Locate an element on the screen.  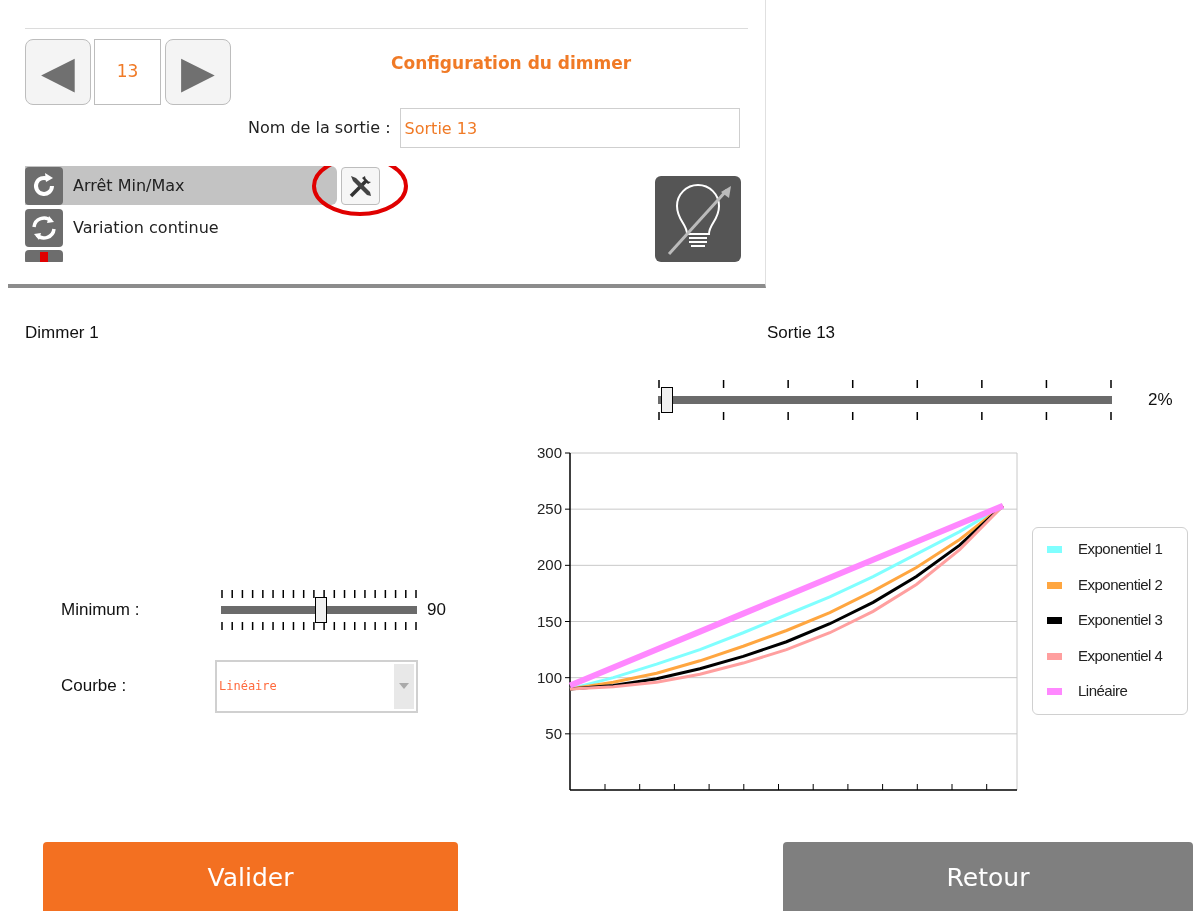
back-button: Retour is located at coordinates (988, 876).